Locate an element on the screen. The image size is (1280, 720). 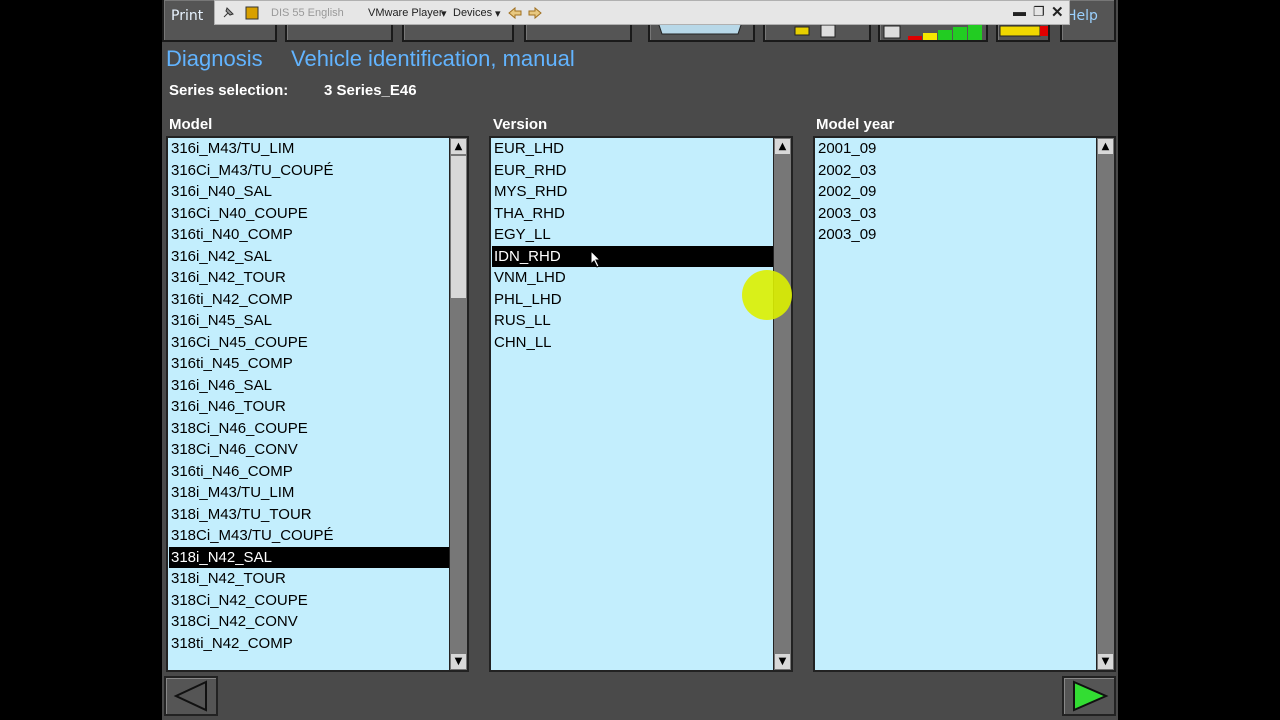
back-arrow-icon is located at coordinates (190, 696).